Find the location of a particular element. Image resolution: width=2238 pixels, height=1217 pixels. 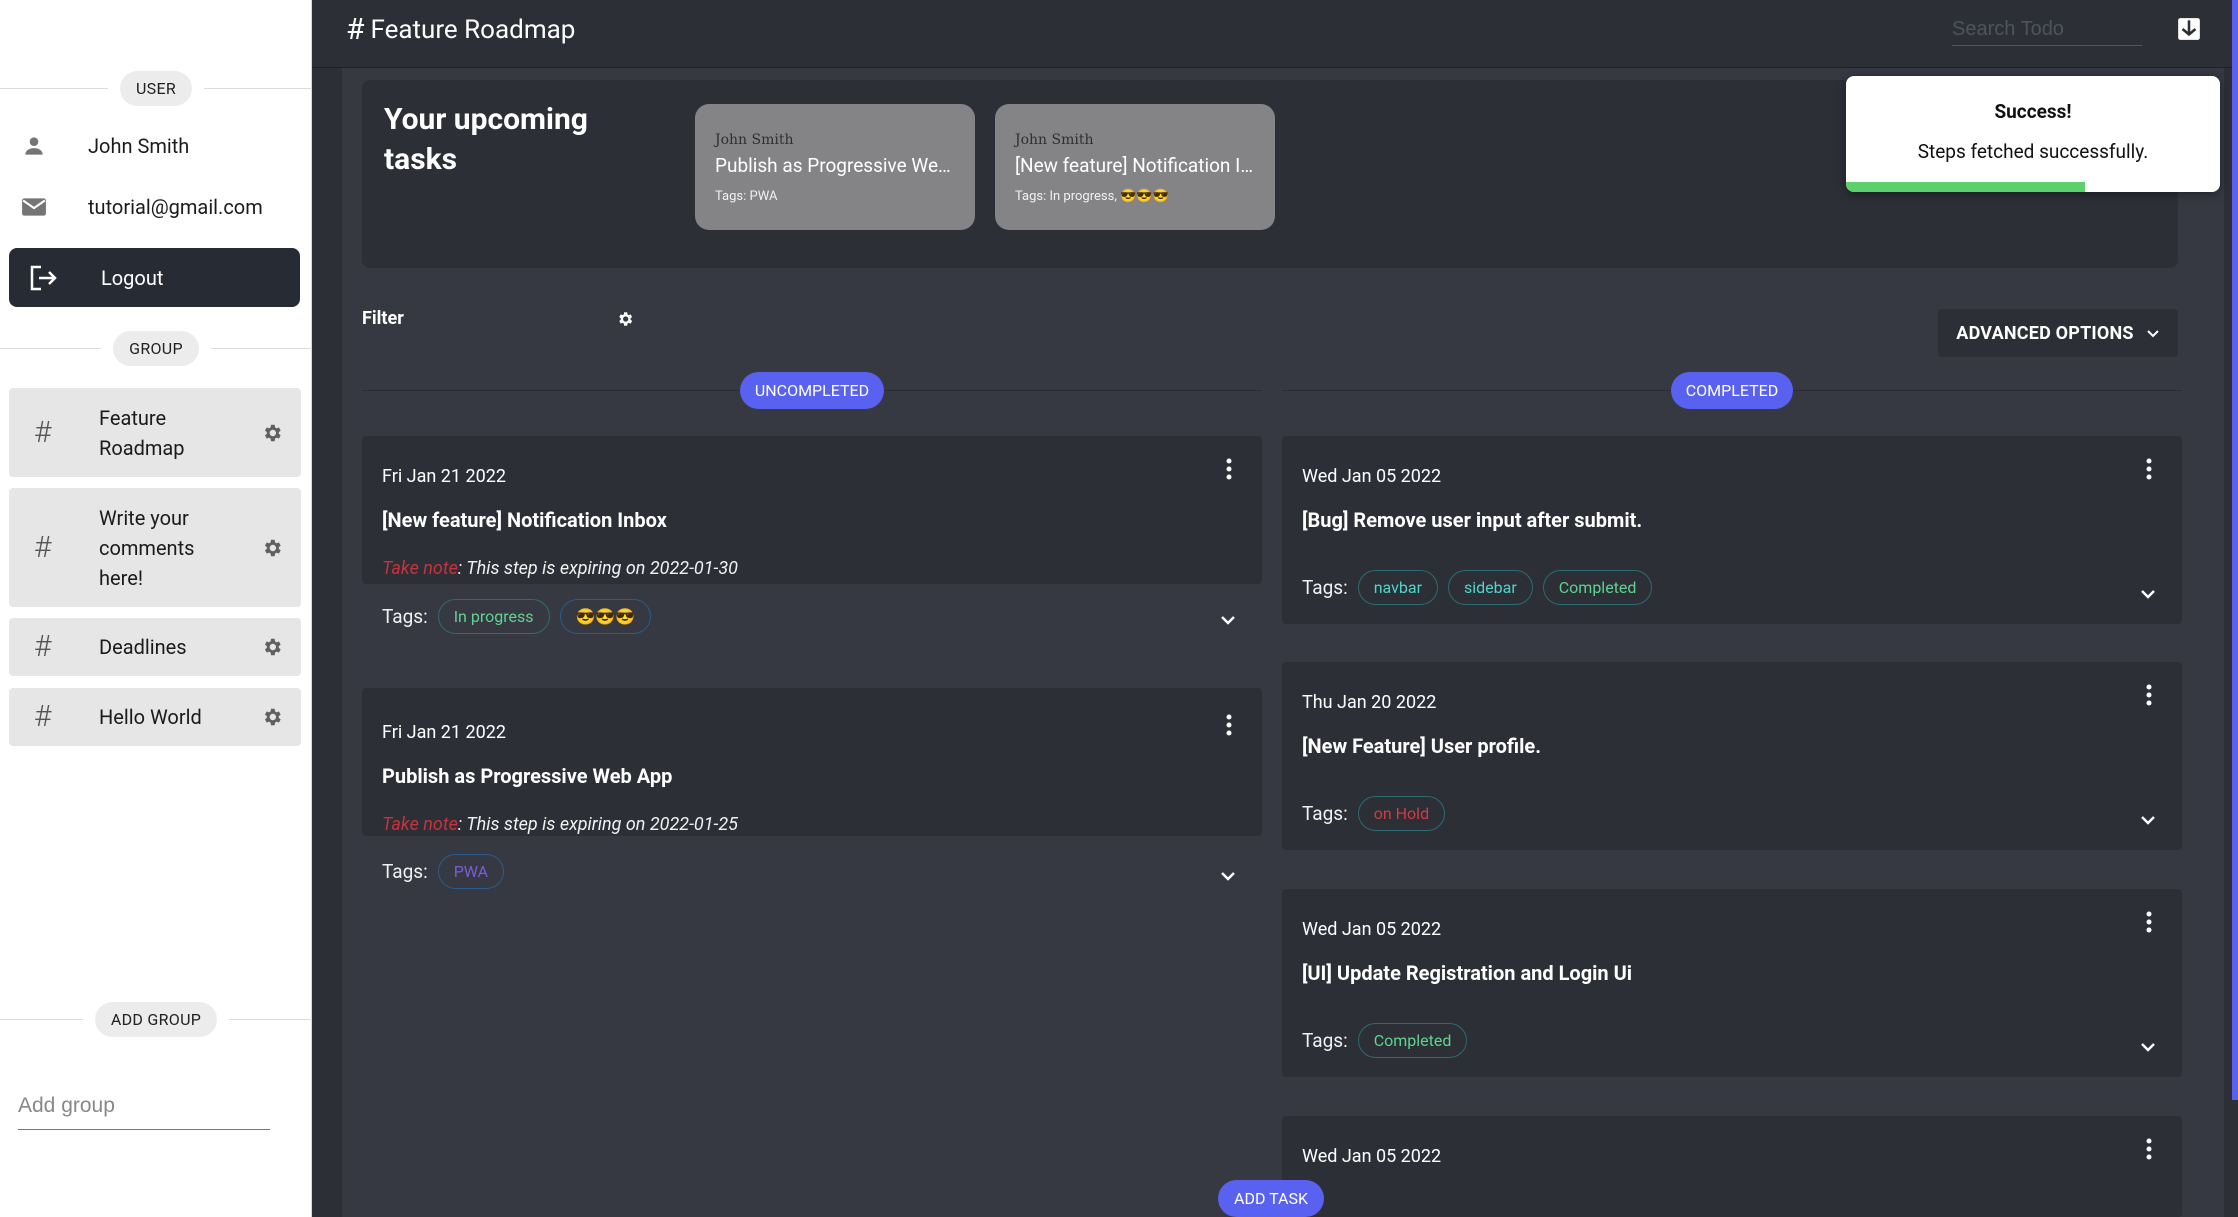

toast-title: Success! is located at coordinates (2033, 111).